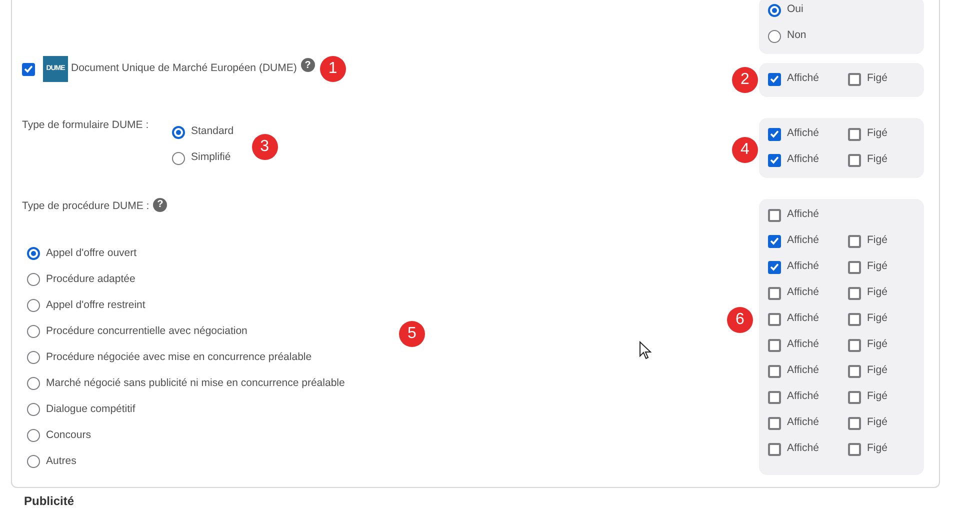 The width and height of the screenshot is (957, 518). What do you see at coordinates (91, 279) in the screenshot?
I see `radio-label: Procédure adaptée` at bounding box center [91, 279].